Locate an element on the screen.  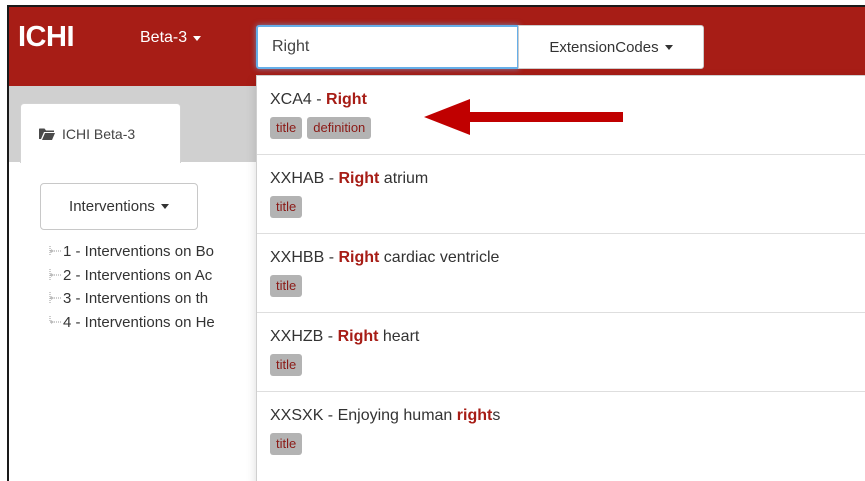
tree-item-label: 3 - Interventions on th is located at coordinates (136, 298).